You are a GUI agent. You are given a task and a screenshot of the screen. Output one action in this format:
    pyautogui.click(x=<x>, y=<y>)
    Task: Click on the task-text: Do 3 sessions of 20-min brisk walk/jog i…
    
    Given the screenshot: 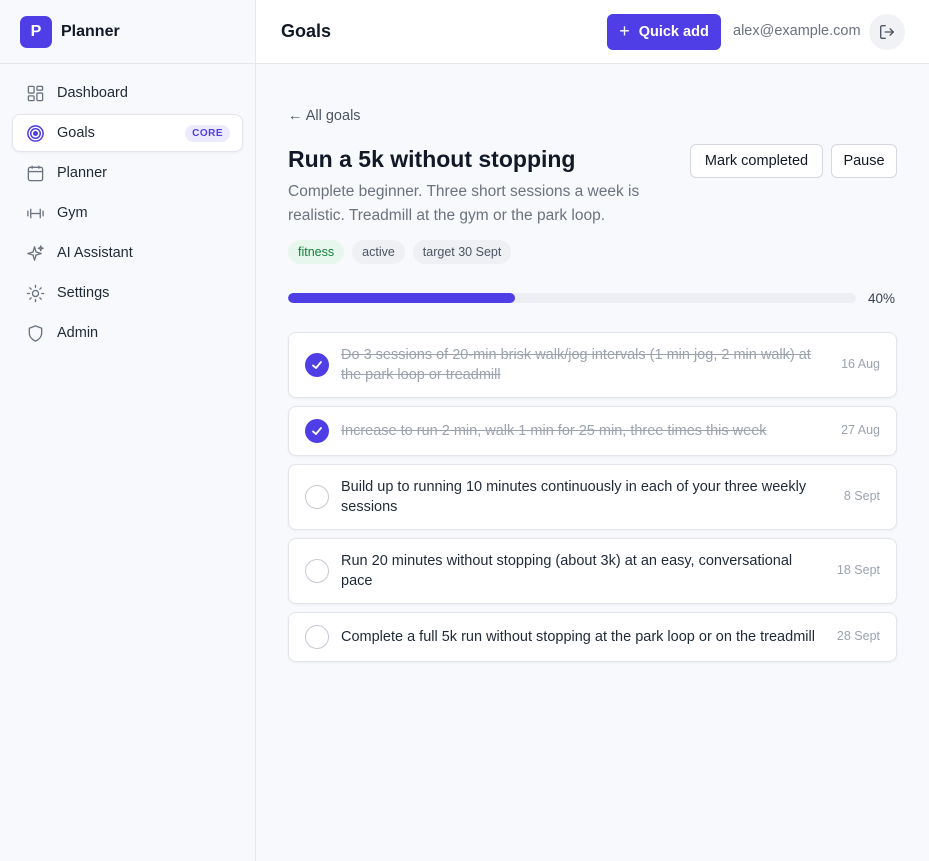 What is the action you would take?
    pyautogui.click(x=576, y=365)
    